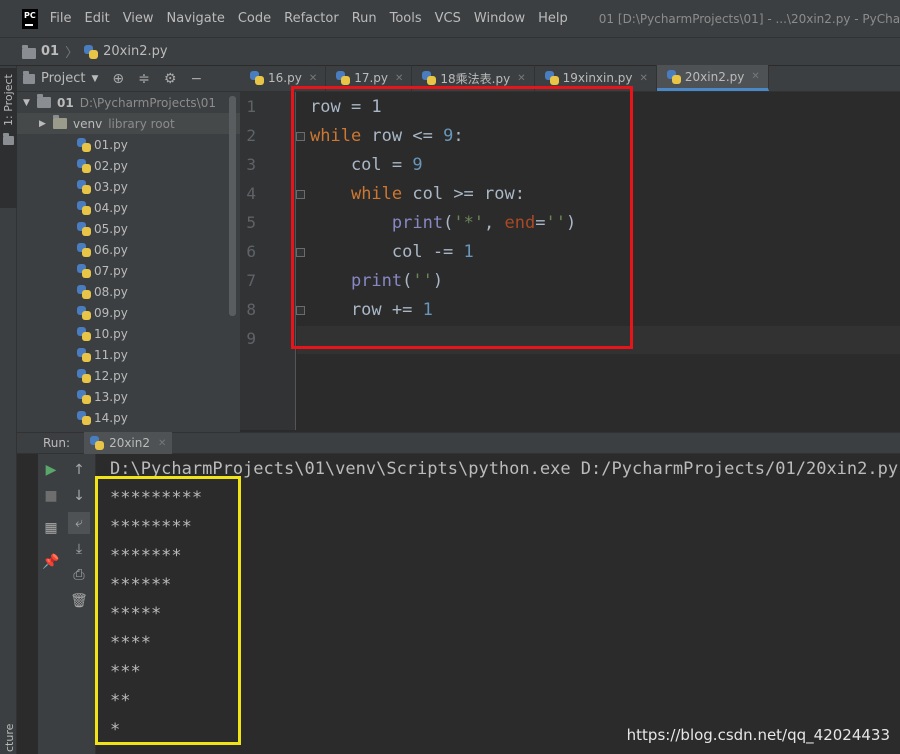 The image size is (900, 754). Describe the element at coordinates (111, 396) in the screenshot. I see `tree-file-name: 13.py` at that location.